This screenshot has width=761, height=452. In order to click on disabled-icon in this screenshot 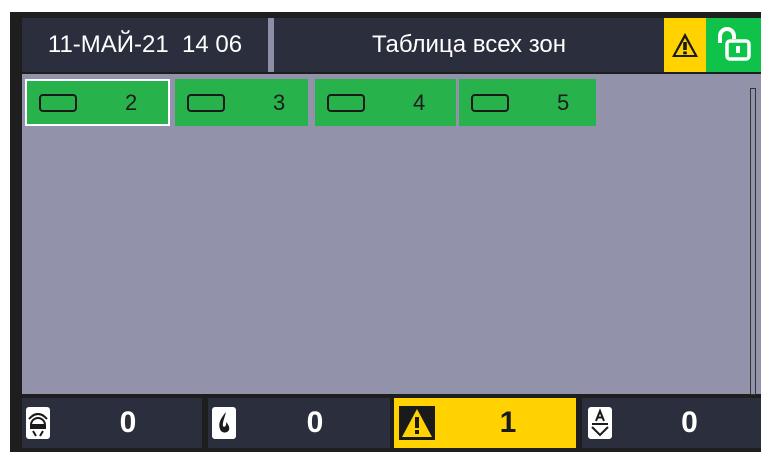, I will do `click(600, 423)`.